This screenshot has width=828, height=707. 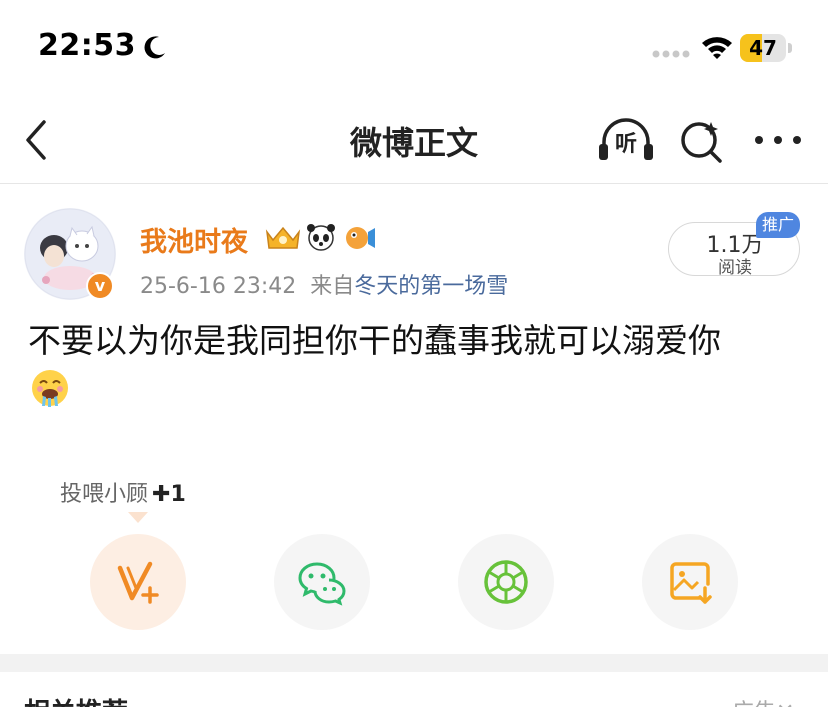 I want to click on gift-tooltip-plus: ✚1, so click(x=169, y=494).